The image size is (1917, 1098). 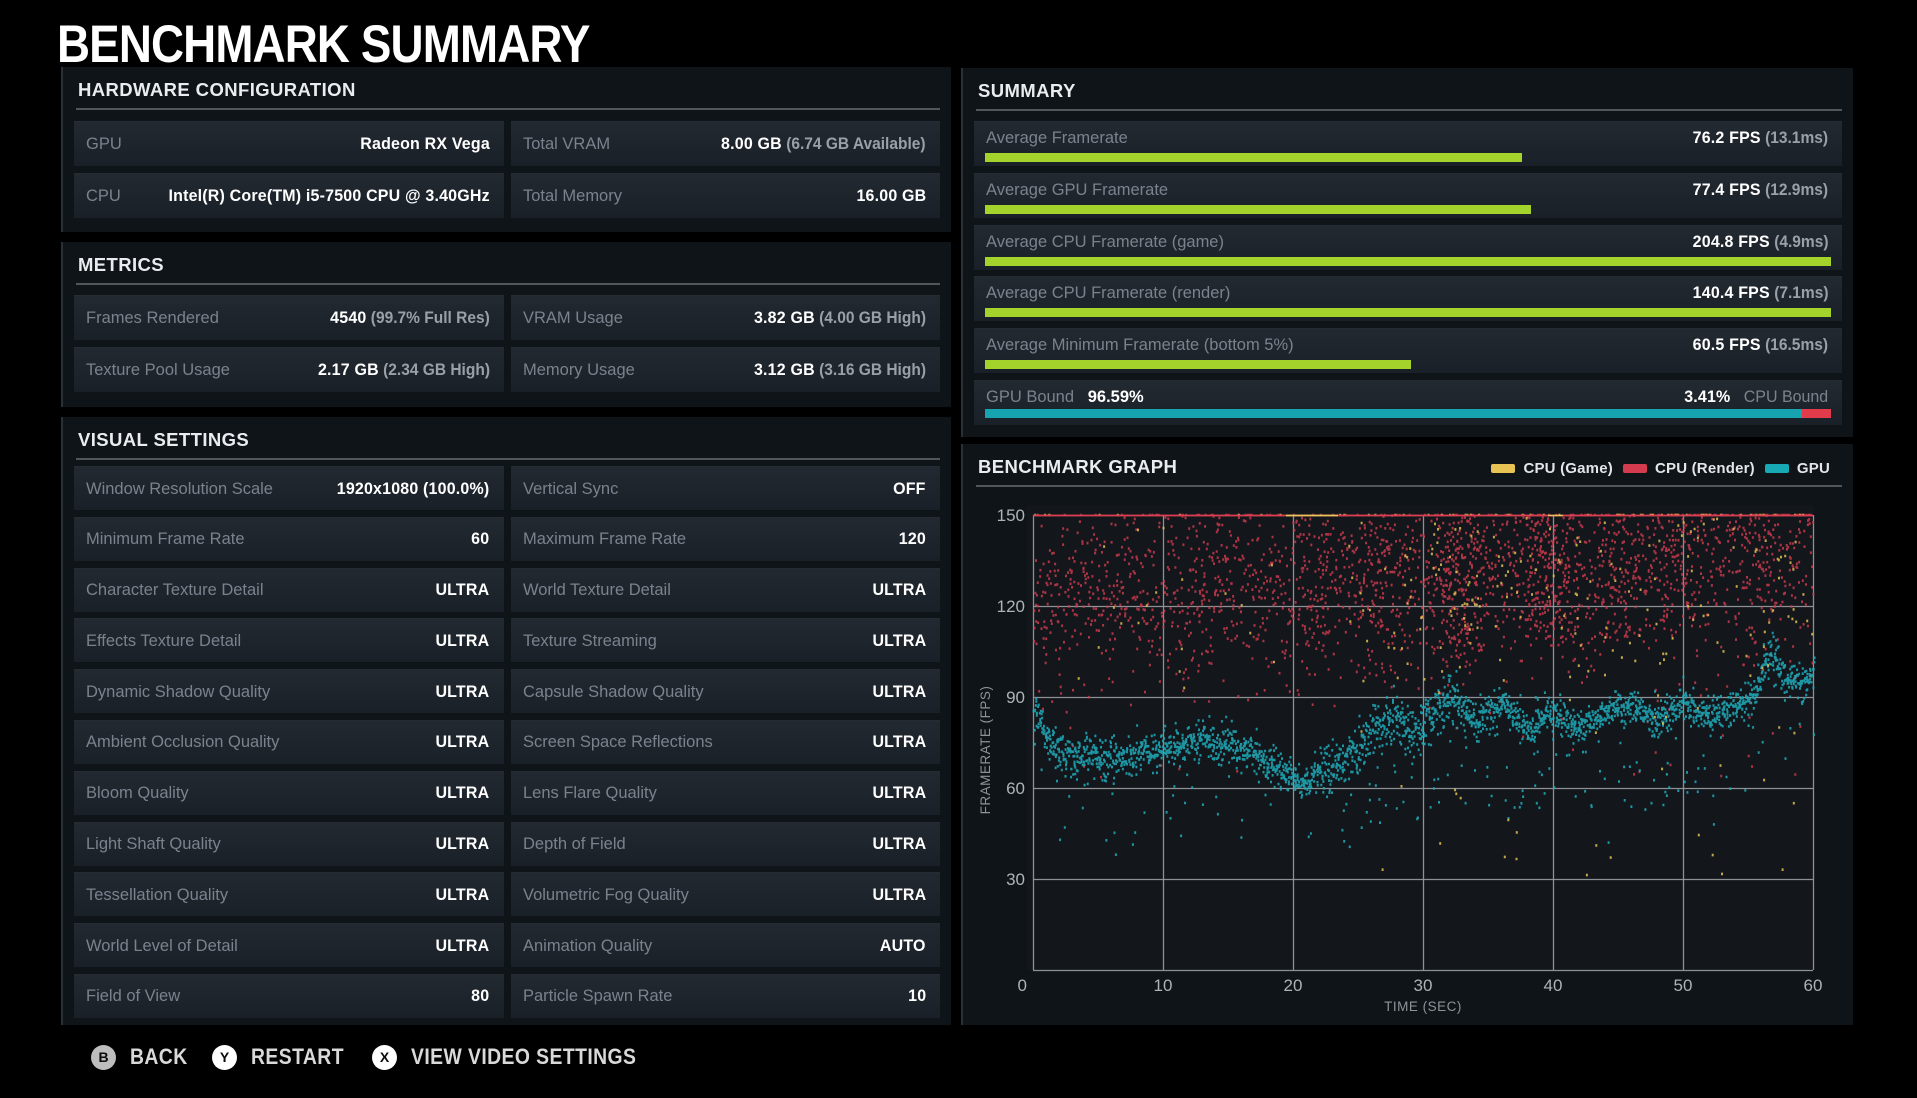 What do you see at coordinates (985, 750) in the screenshot?
I see `svg-text: FRAMERATE (FPS)` at bounding box center [985, 750].